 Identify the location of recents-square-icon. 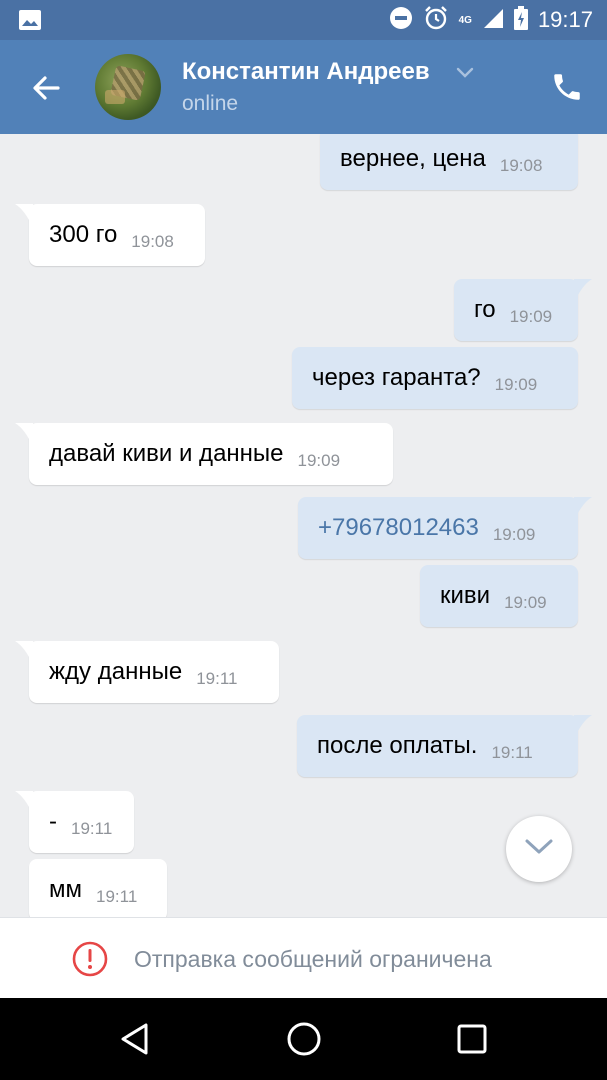
(472, 1039).